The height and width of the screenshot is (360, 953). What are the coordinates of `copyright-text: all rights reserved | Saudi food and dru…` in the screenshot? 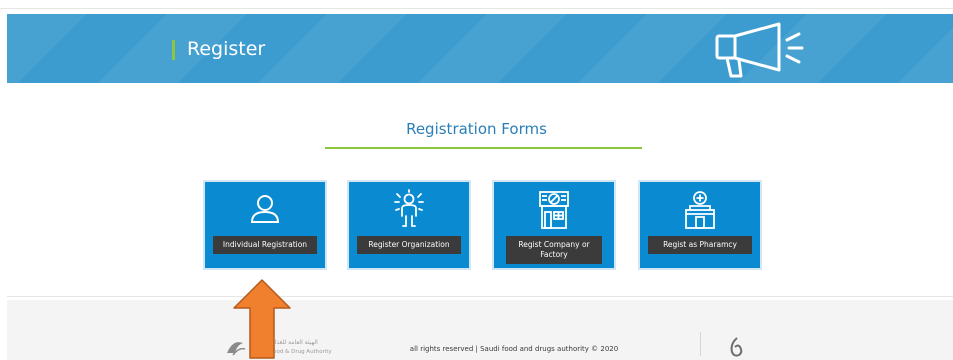 It's located at (514, 349).